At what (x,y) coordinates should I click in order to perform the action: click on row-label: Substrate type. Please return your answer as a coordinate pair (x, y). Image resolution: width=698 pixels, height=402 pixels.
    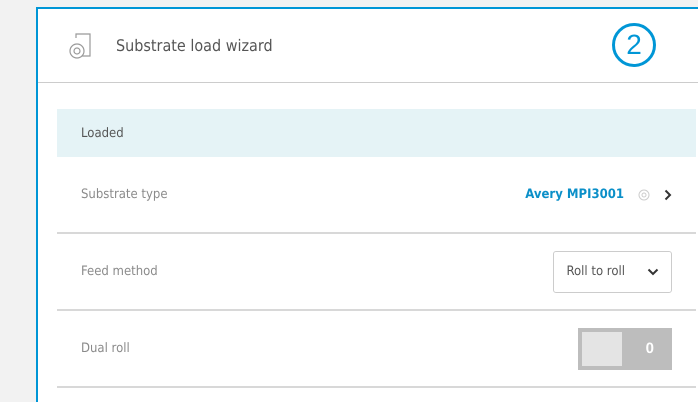
    Looking at the image, I should click on (124, 194).